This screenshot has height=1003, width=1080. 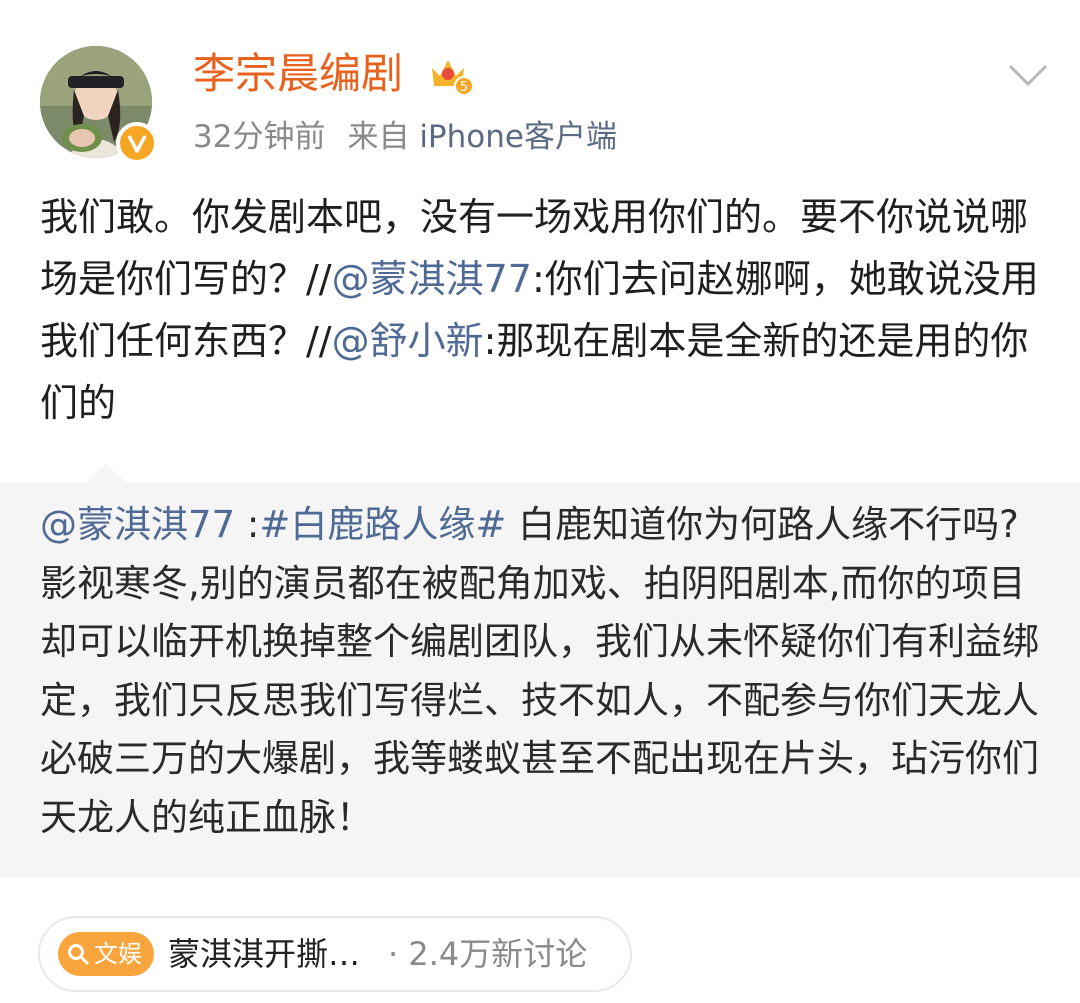 I want to click on crown-level-number: 5, so click(x=464, y=87).